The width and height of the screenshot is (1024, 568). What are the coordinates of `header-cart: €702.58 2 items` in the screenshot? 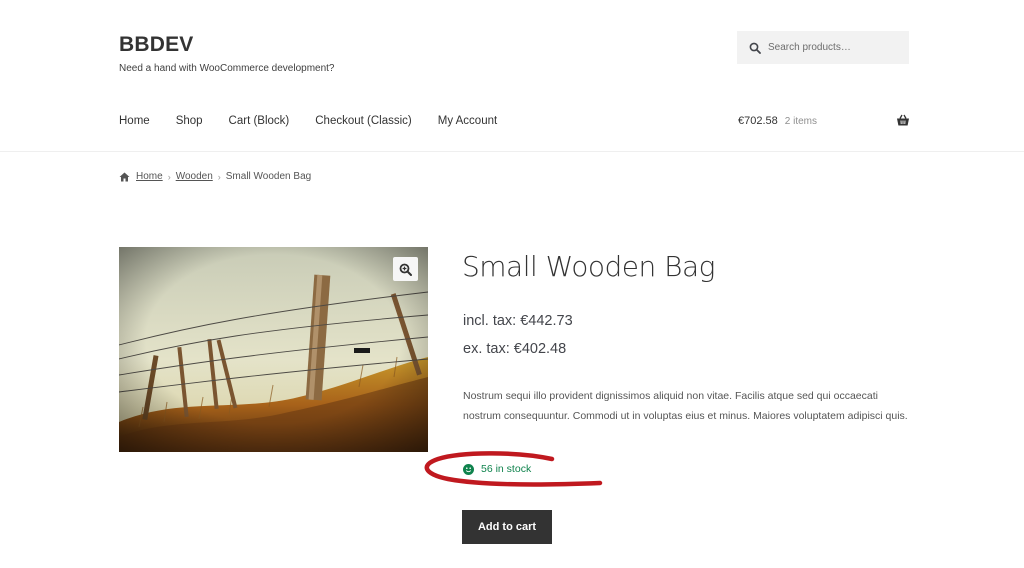 It's located at (824, 120).